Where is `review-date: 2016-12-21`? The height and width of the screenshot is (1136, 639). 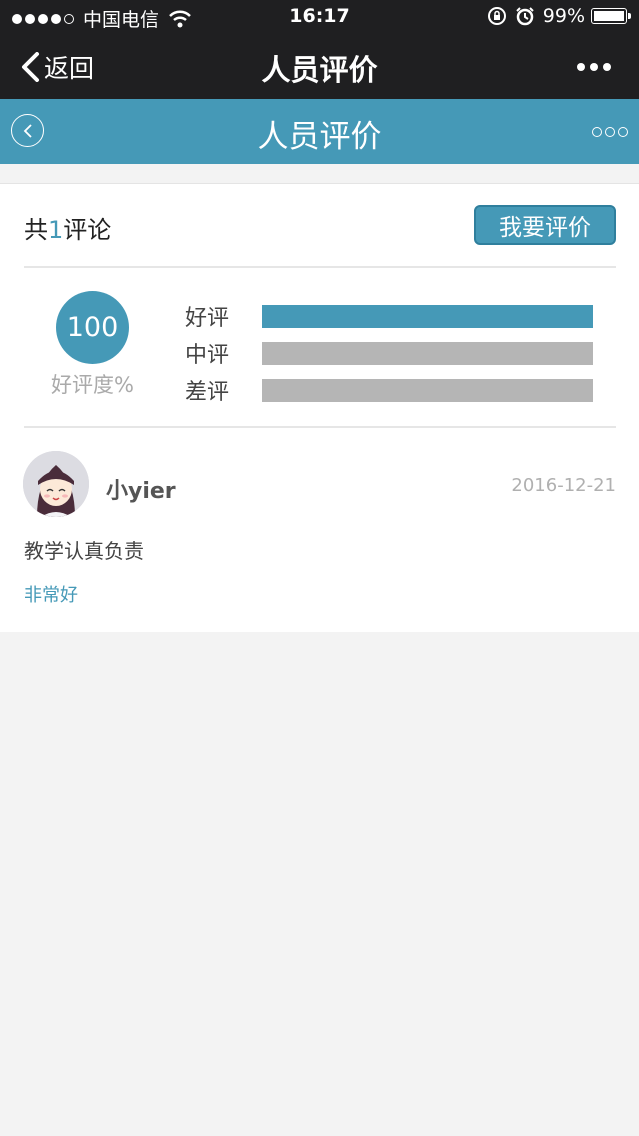
review-date: 2016-12-21 is located at coordinates (563, 485).